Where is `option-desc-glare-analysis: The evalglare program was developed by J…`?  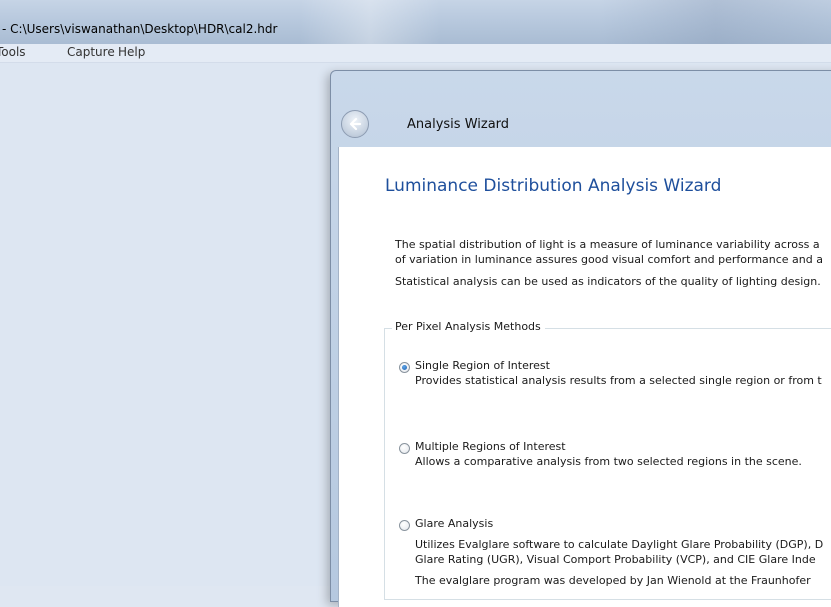
option-desc-glare-analysis: The evalglare program was developed by J… is located at coordinates (613, 580).